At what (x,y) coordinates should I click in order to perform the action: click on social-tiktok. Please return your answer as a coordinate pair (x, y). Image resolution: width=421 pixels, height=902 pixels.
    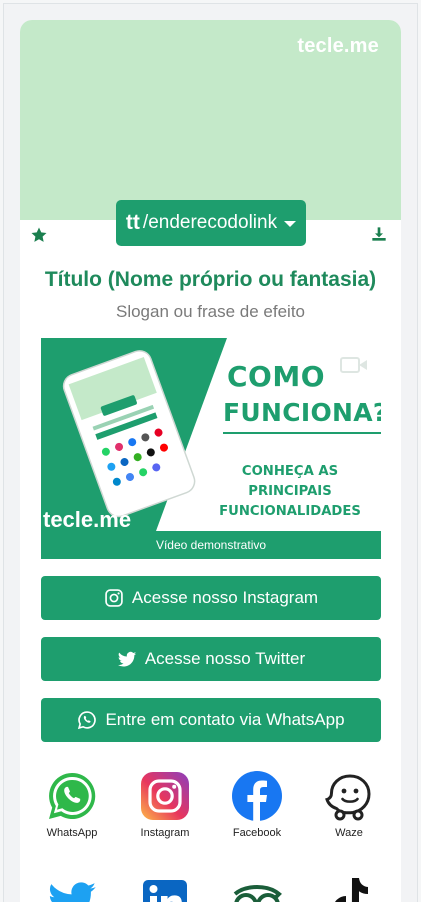
    Looking at the image, I should click on (349, 889).